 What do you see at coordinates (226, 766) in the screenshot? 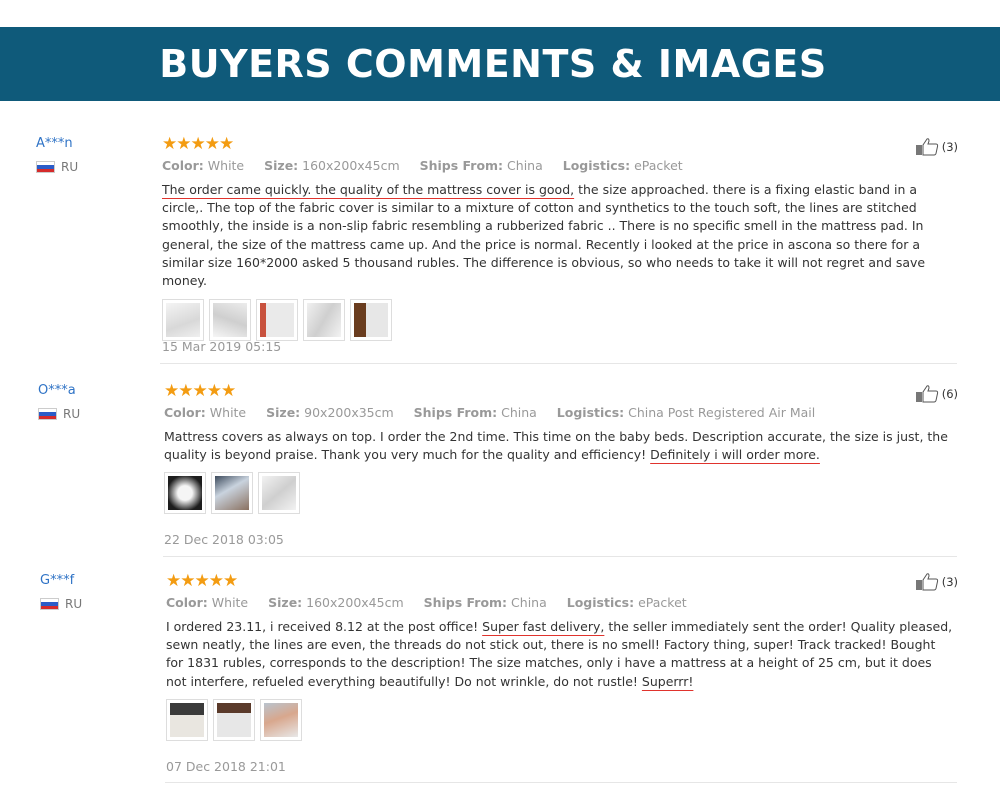
I see `review-date: 07 Dec 2018 21:01` at bounding box center [226, 766].